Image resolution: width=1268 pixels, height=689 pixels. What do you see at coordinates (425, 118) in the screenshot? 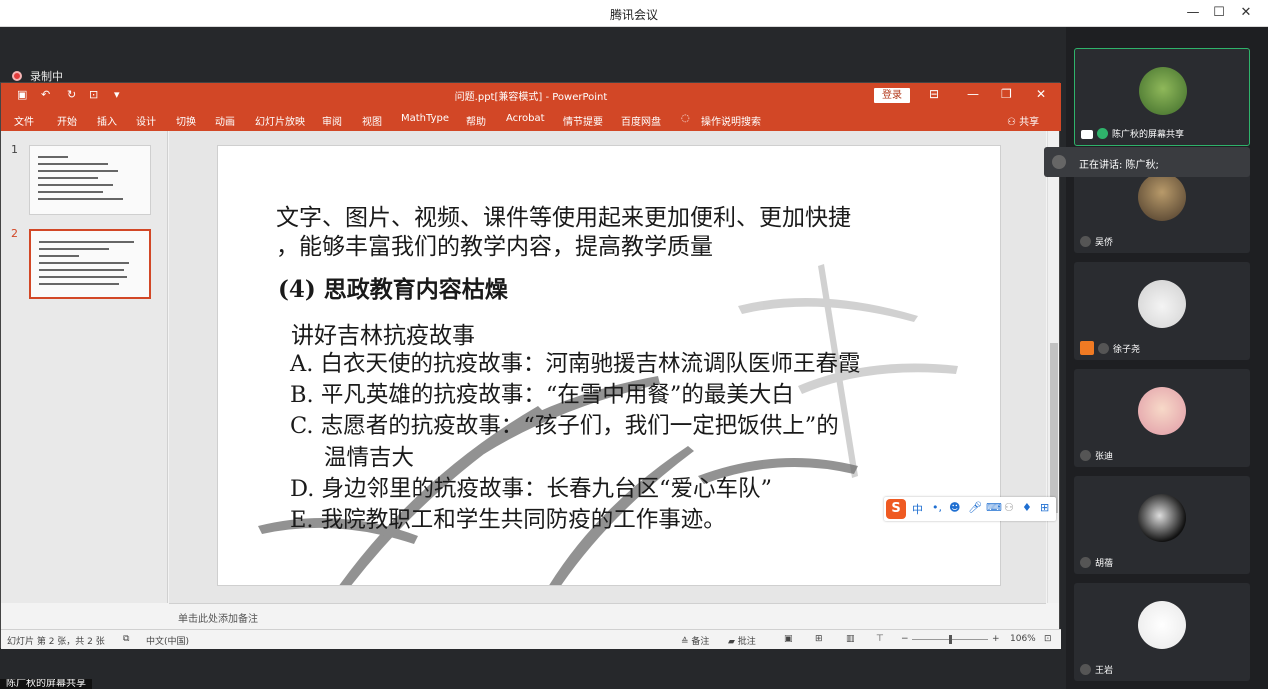
I see `tab-mathtype: MathType` at bounding box center [425, 118].